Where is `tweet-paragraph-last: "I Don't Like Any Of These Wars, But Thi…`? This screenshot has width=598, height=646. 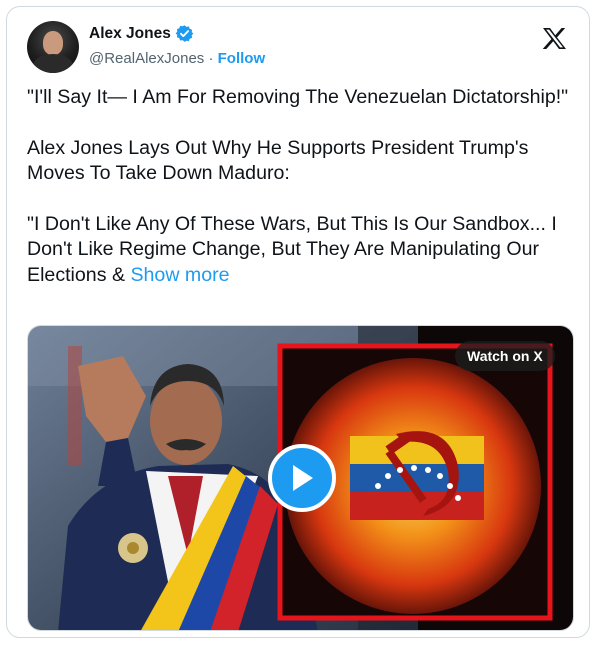
tweet-paragraph-last: "I Don't Like Any Of These Wars, But Thi… is located at coordinates (302, 250).